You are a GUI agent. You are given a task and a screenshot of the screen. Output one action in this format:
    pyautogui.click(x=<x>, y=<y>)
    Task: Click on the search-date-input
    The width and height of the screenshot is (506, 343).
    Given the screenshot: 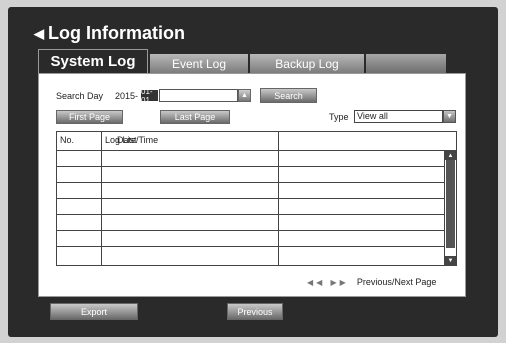 What is the action you would take?
    pyautogui.click(x=198, y=95)
    